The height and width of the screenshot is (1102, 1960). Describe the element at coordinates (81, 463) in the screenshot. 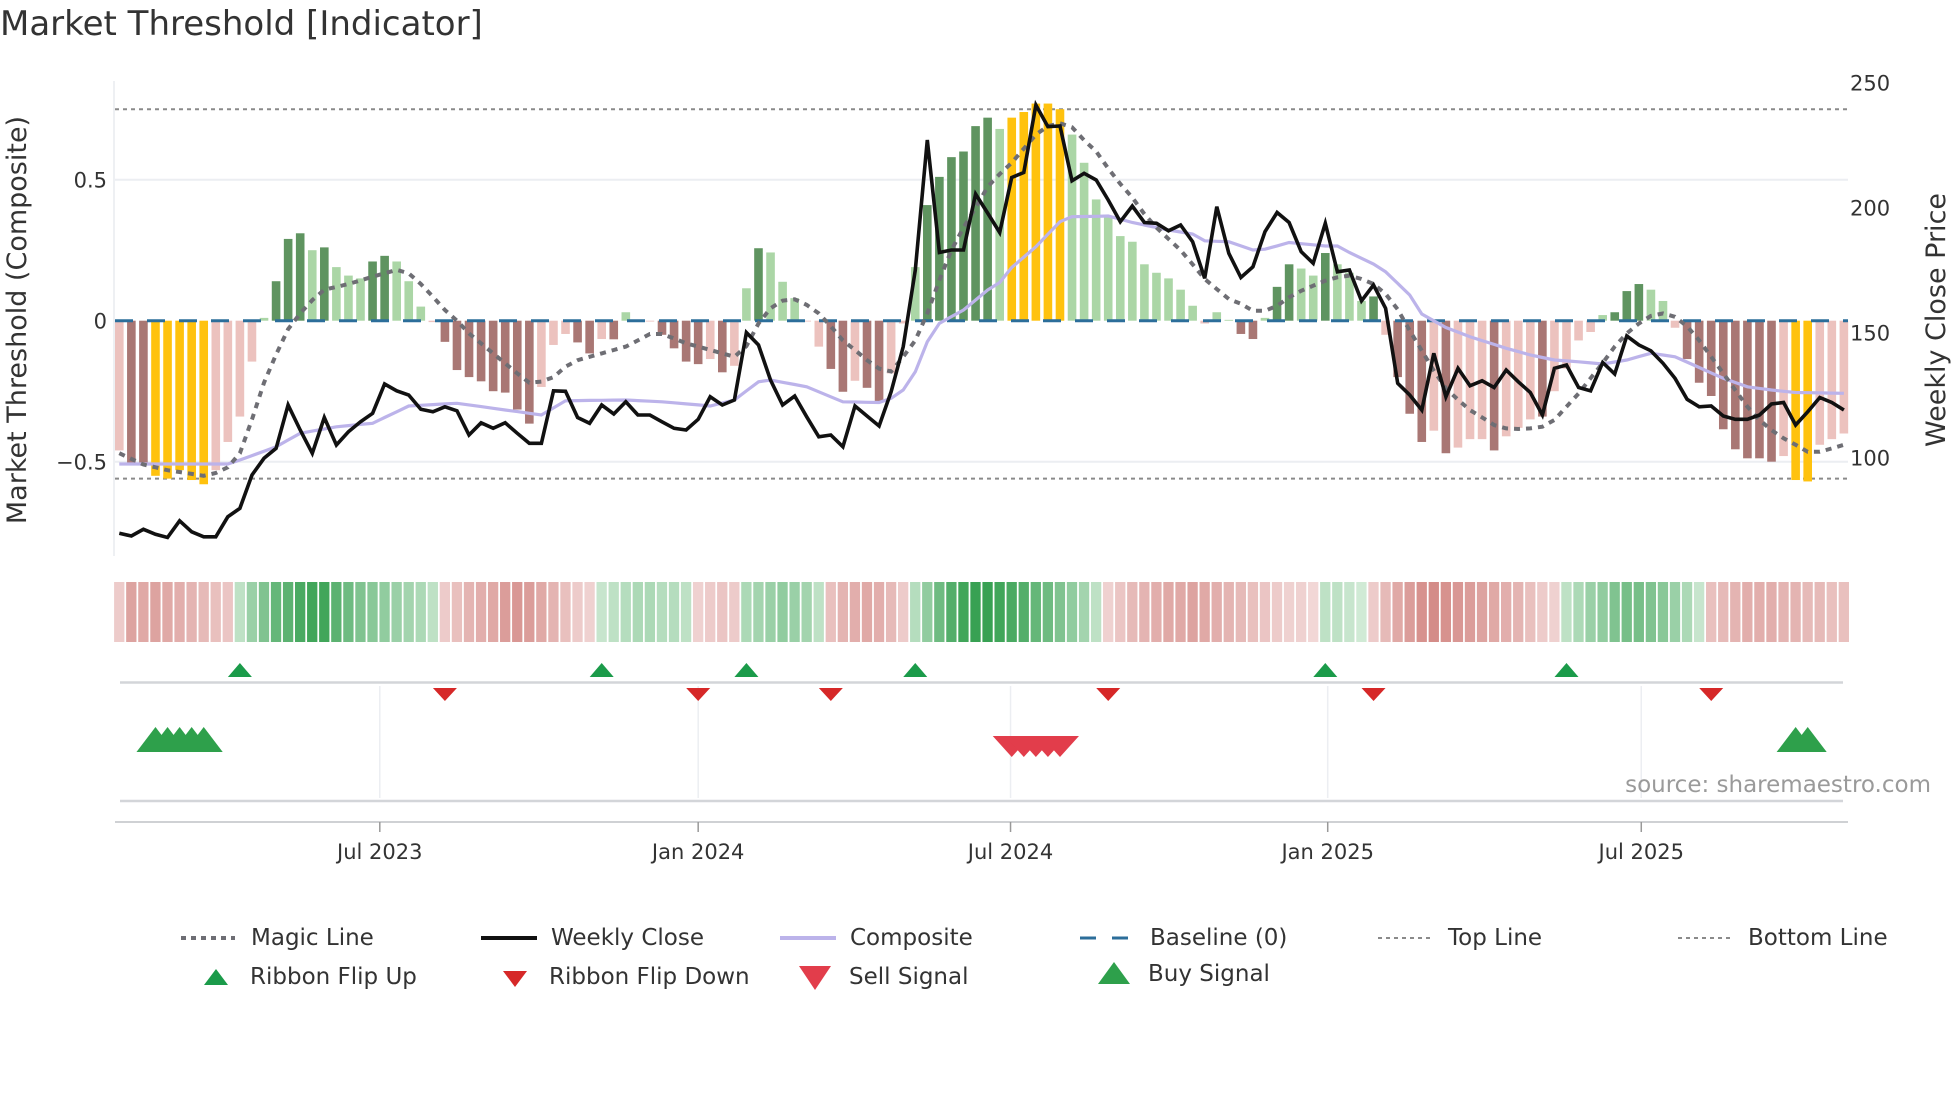

I see `y-tick-label-left: −0.5` at that location.